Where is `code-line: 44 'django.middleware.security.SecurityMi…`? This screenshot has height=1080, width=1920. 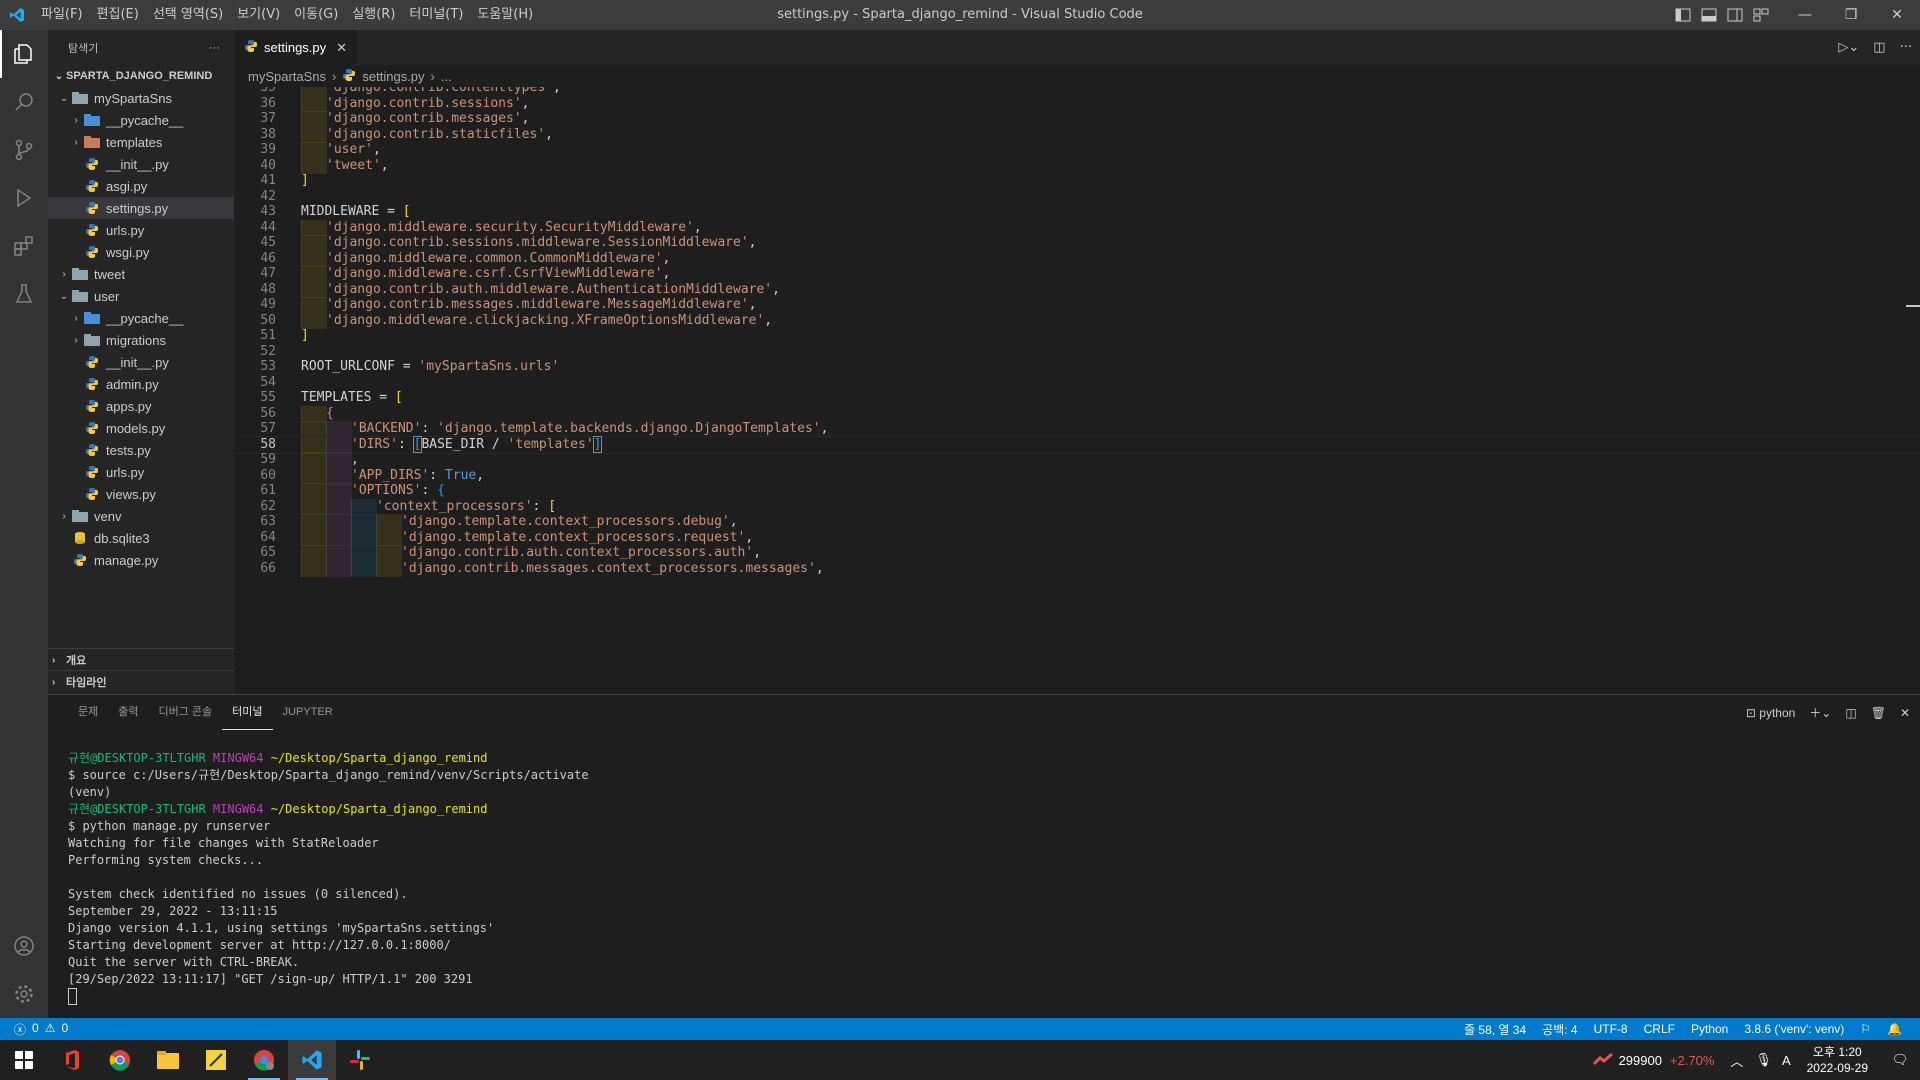 code-line: 44 'django.middleware.security.SecurityMi… is located at coordinates (1077, 227).